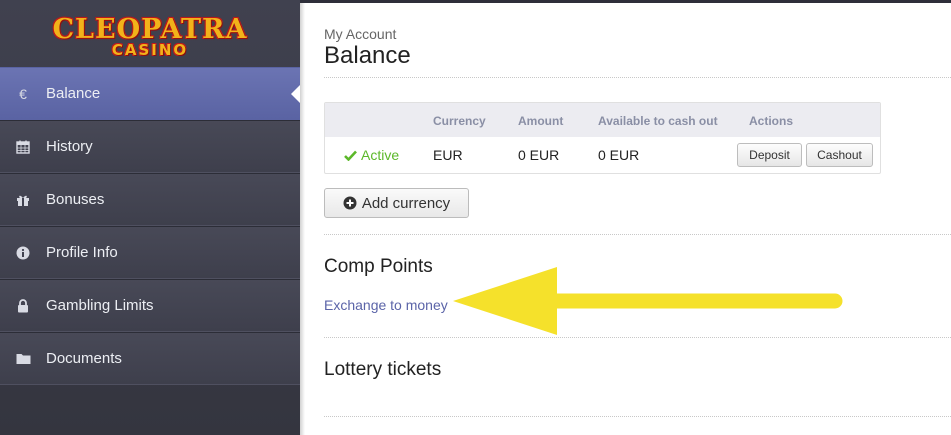 Image resolution: width=951 pixels, height=435 pixels. Describe the element at coordinates (150, 93) in the screenshot. I see `sidebar-item-balance: € Balance` at that location.